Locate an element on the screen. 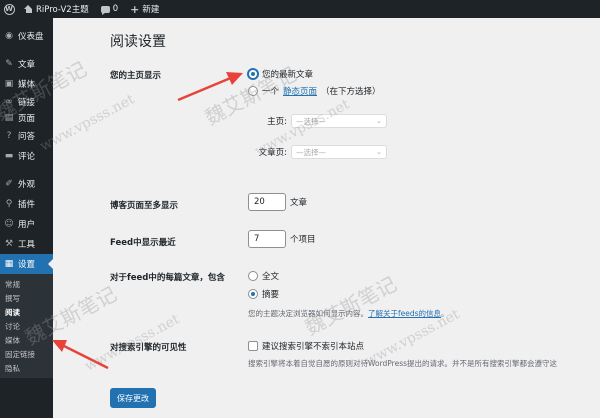 The image size is (600, 418). submenu-general: 常规 is located at coordinates (26, 284).